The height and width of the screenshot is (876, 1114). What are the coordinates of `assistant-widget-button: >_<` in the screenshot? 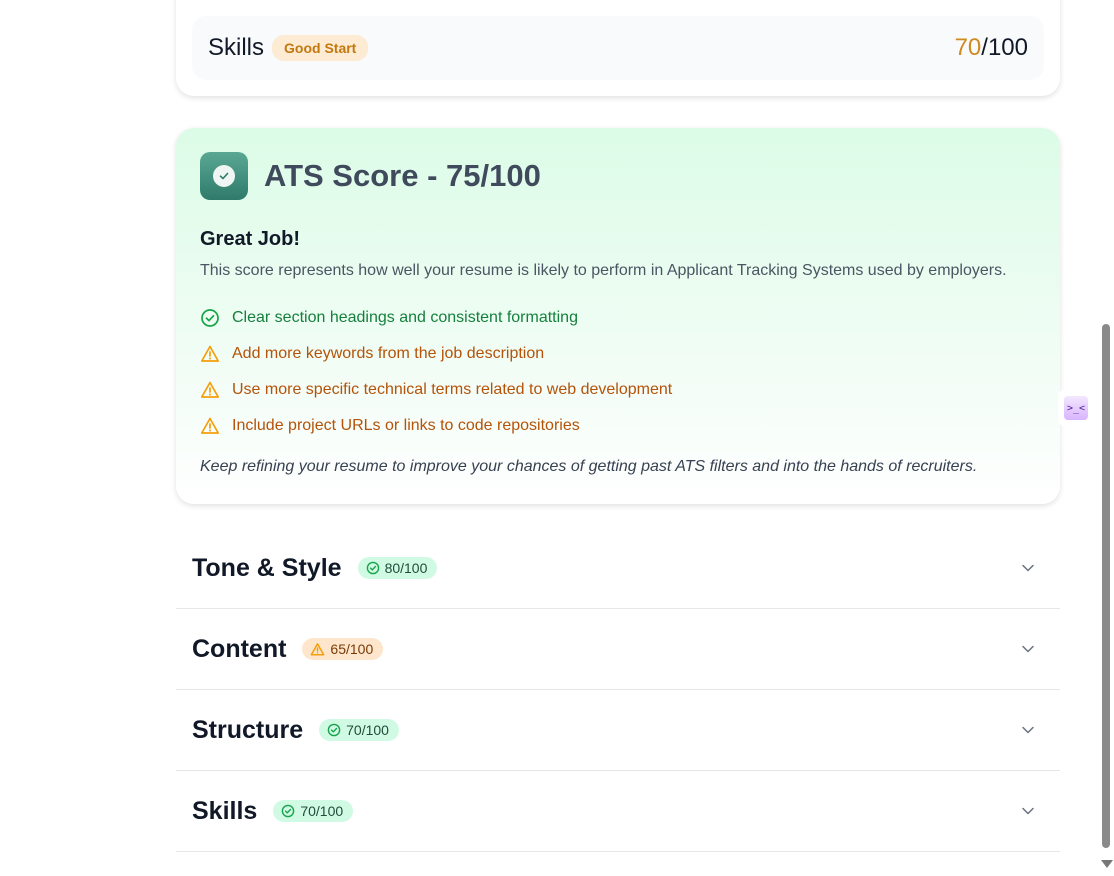 It's located at (1076, 408).